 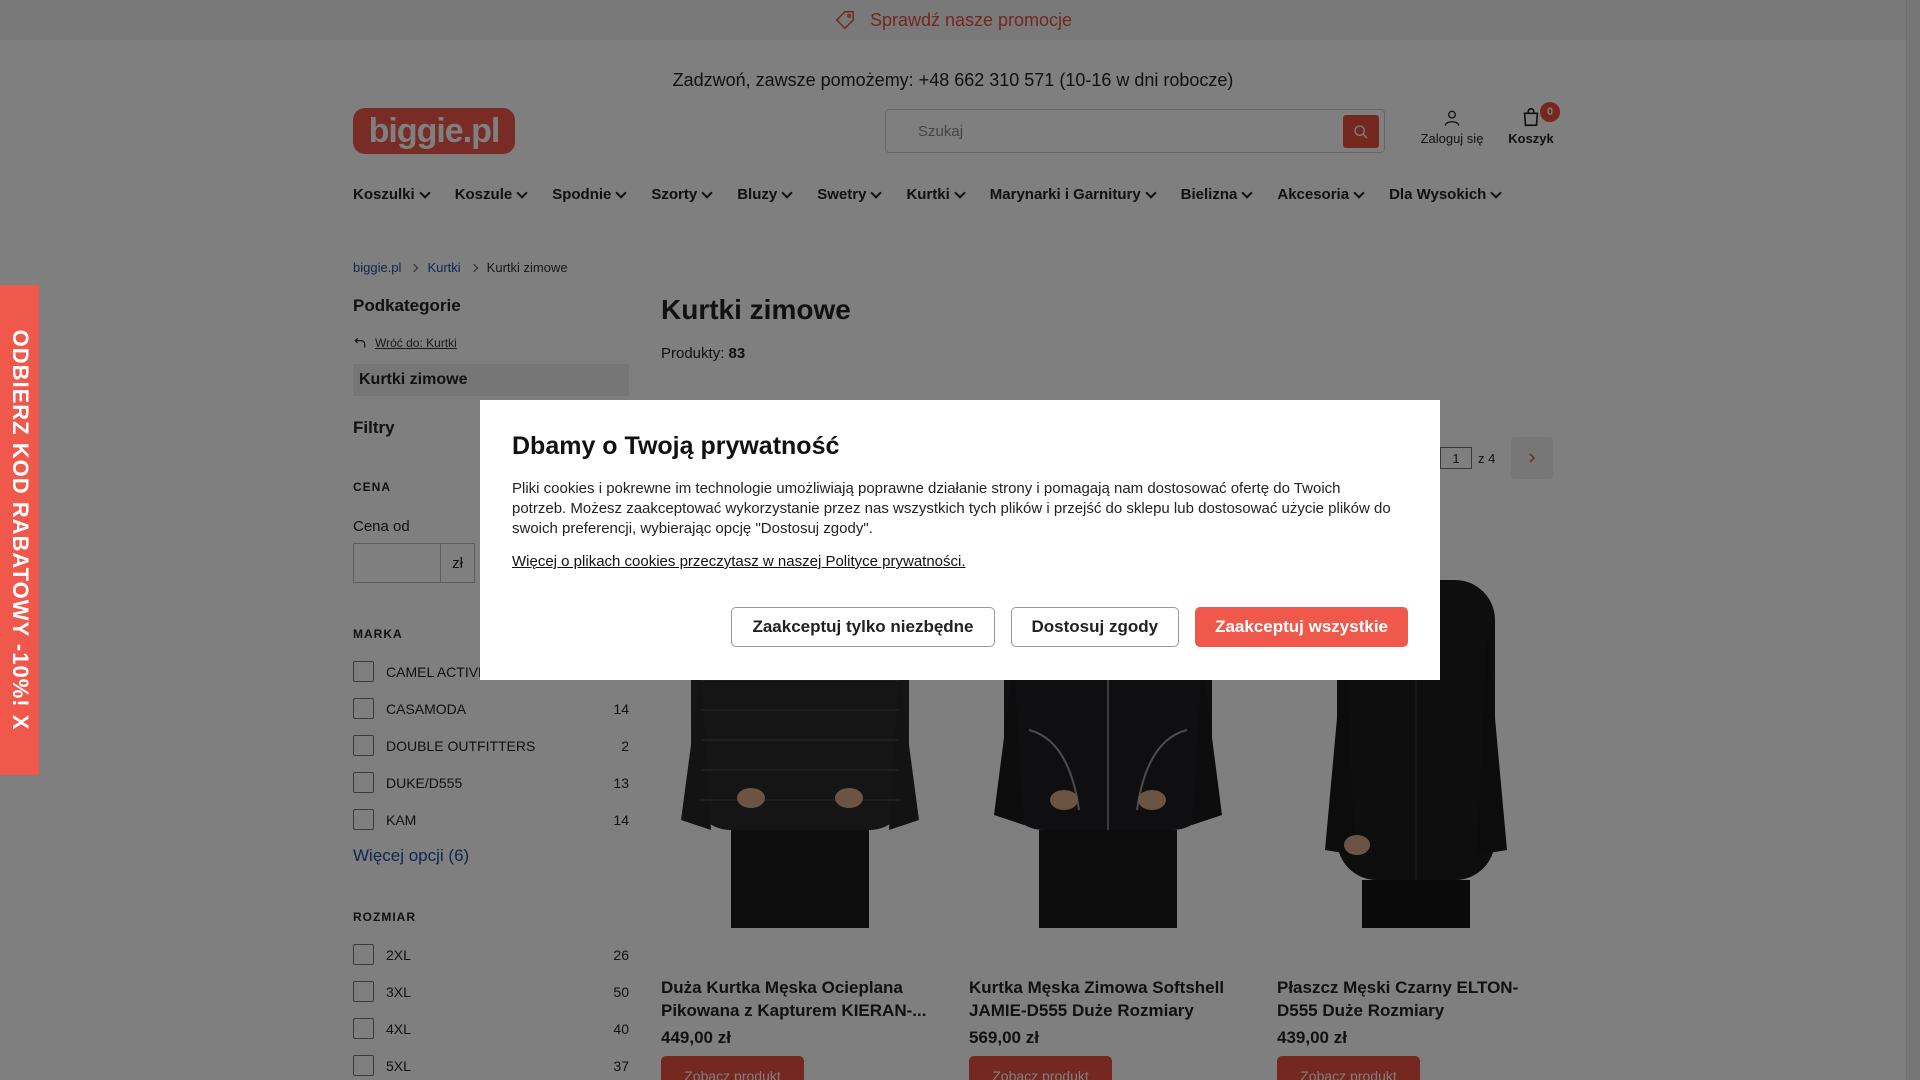 What do you see at coordinates (1095, 627) in the screenshot?
I see `customize-consent-button: Dostosuj zgody` at bounding box center [1095, 627].